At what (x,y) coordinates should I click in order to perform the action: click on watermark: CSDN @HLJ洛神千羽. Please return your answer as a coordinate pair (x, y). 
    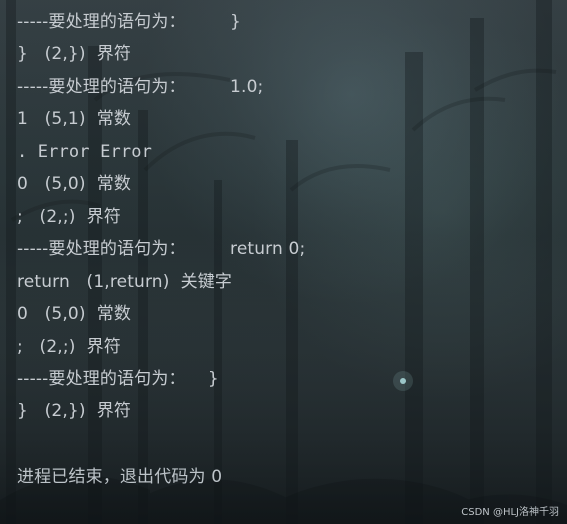
    Looking at the image, I should click on (510, 512).